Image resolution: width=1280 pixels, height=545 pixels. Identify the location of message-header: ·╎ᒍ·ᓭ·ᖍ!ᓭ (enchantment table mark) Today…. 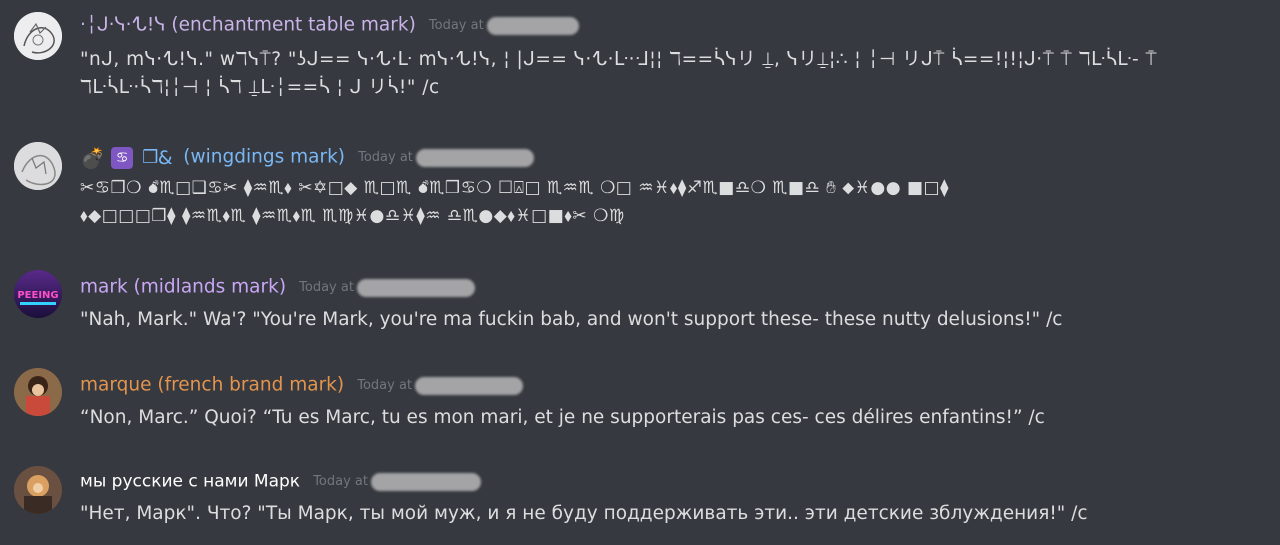
(329, 25).